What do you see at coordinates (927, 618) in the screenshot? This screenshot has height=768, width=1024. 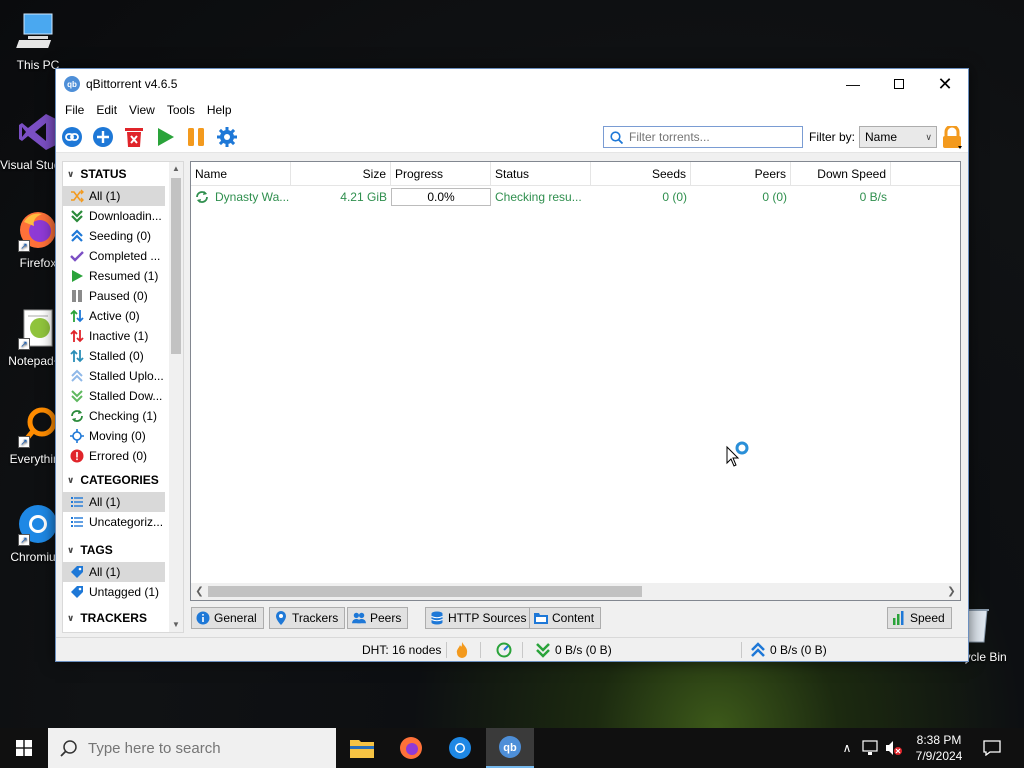 I see `tab-label: Speed` at bounding box center [927, 618].